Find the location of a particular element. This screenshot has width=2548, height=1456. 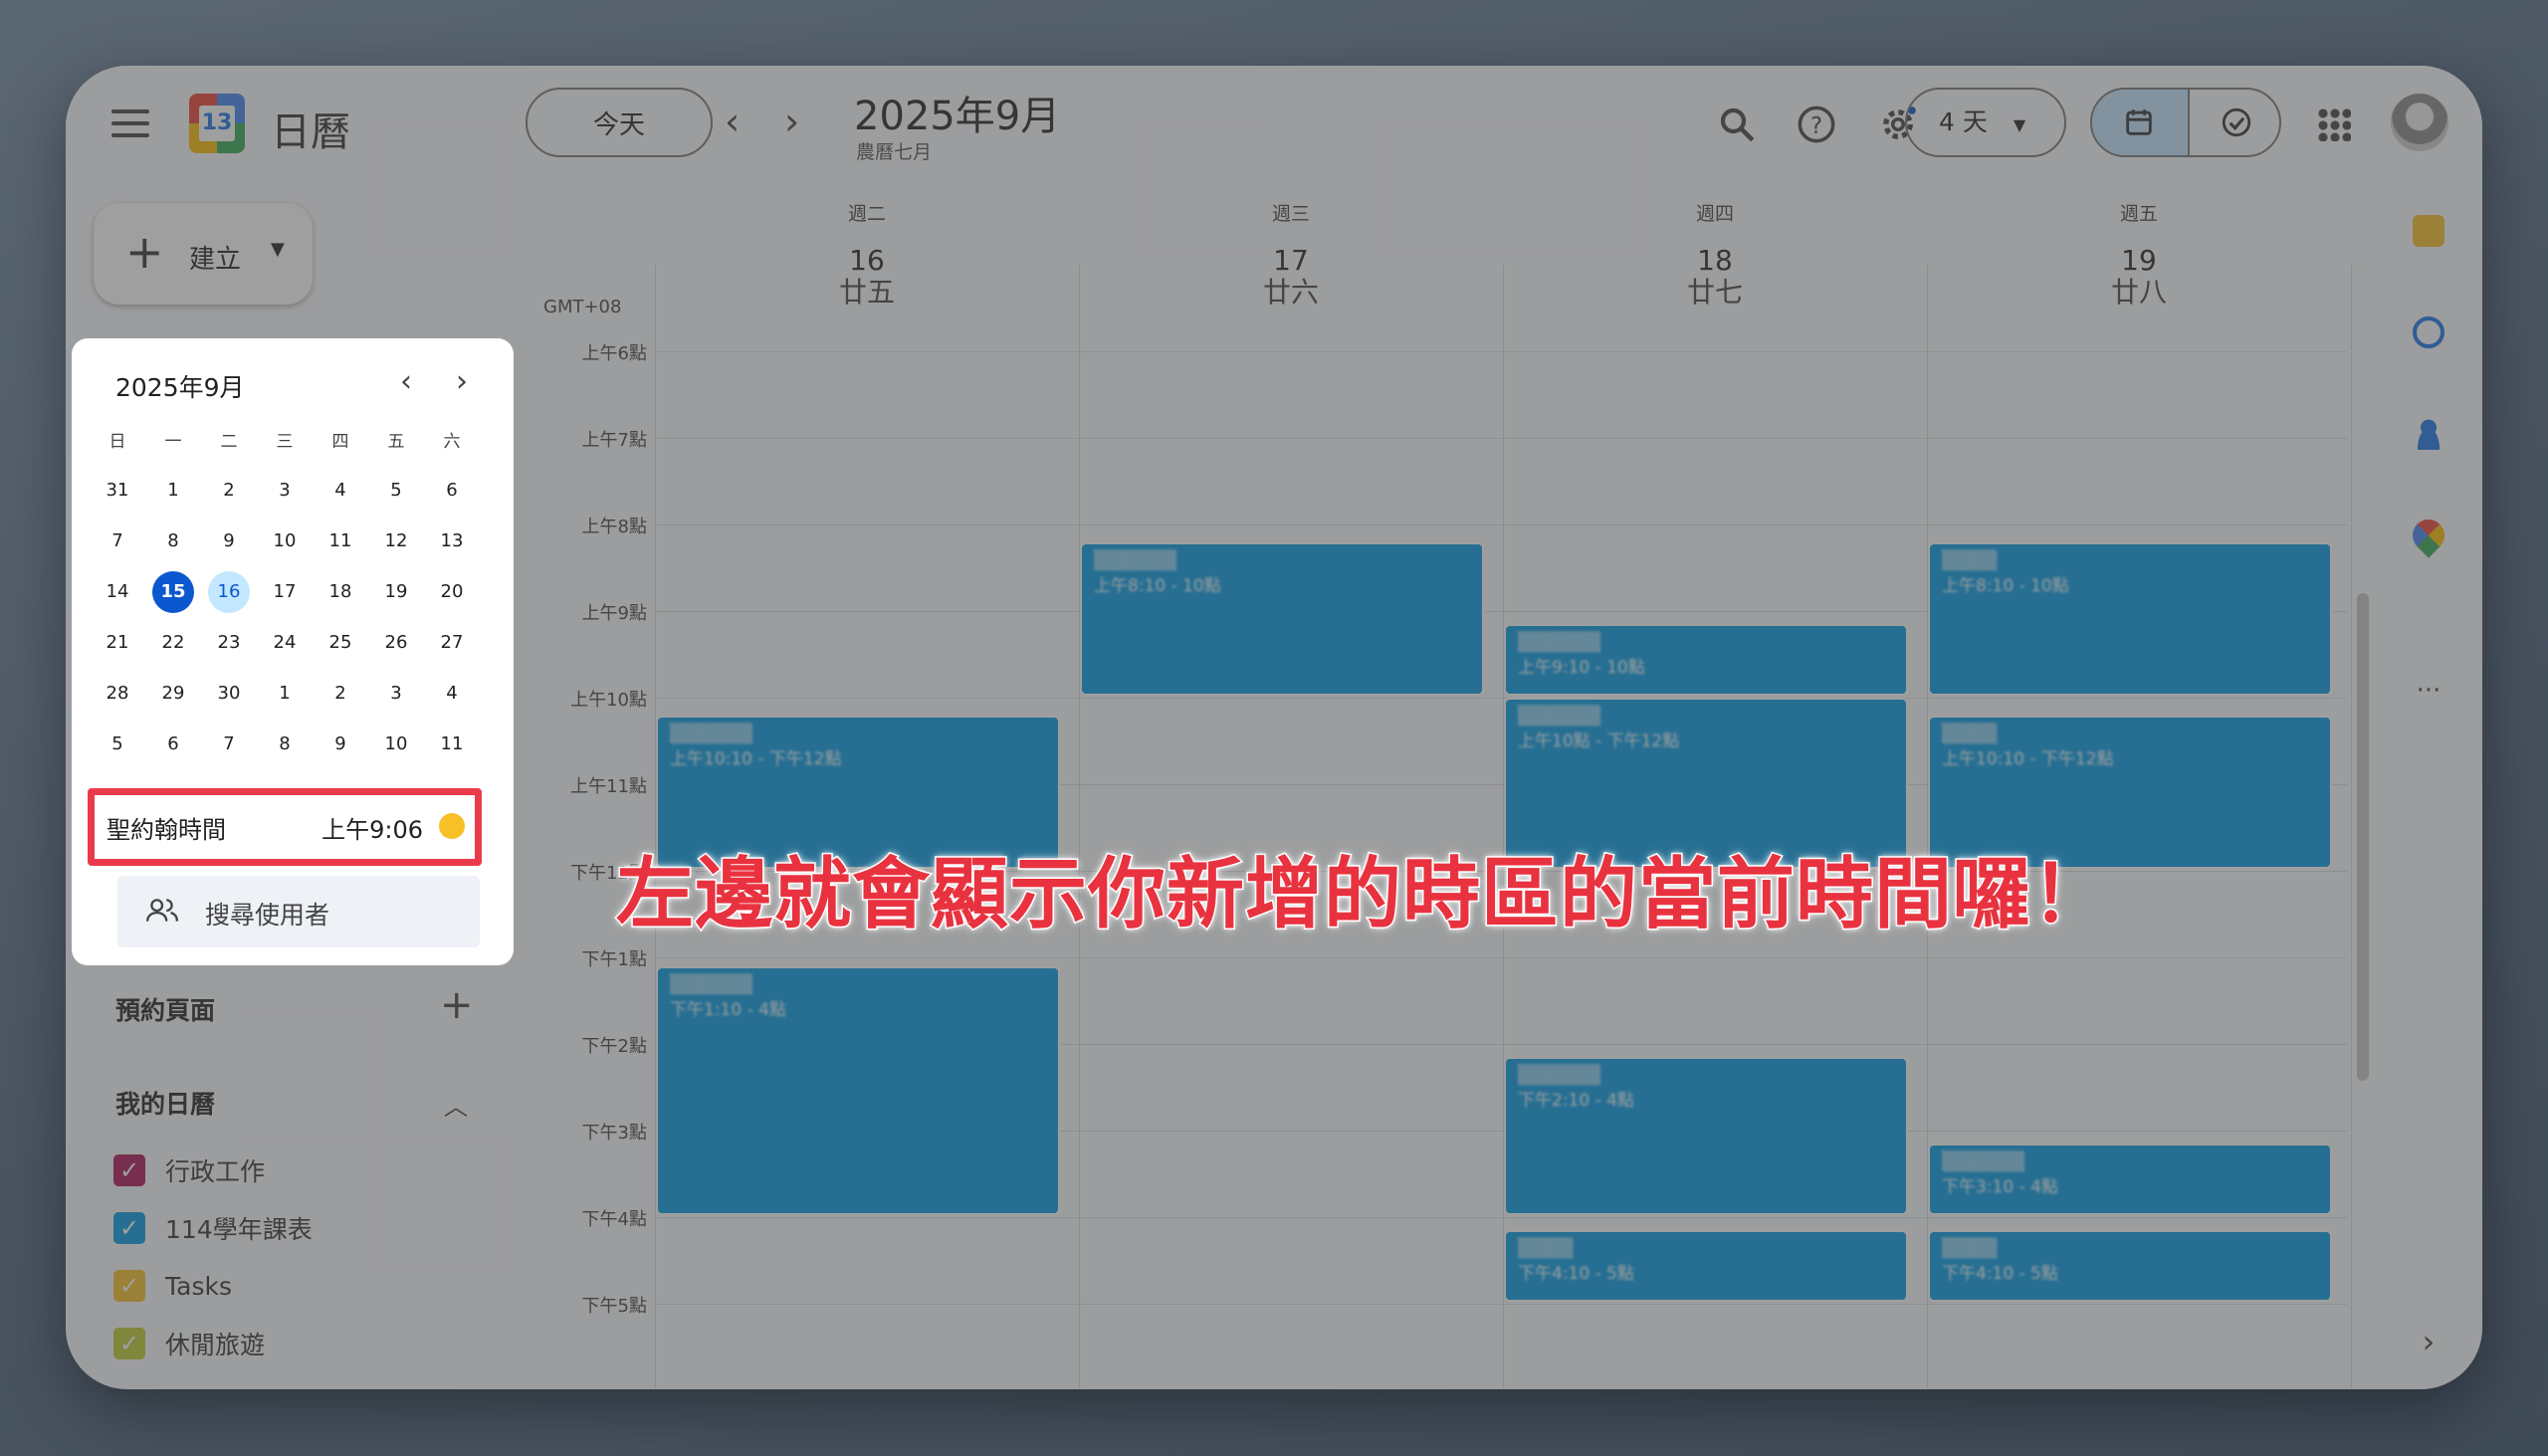

mini-day: 26 is located at coordinates (396, 642).